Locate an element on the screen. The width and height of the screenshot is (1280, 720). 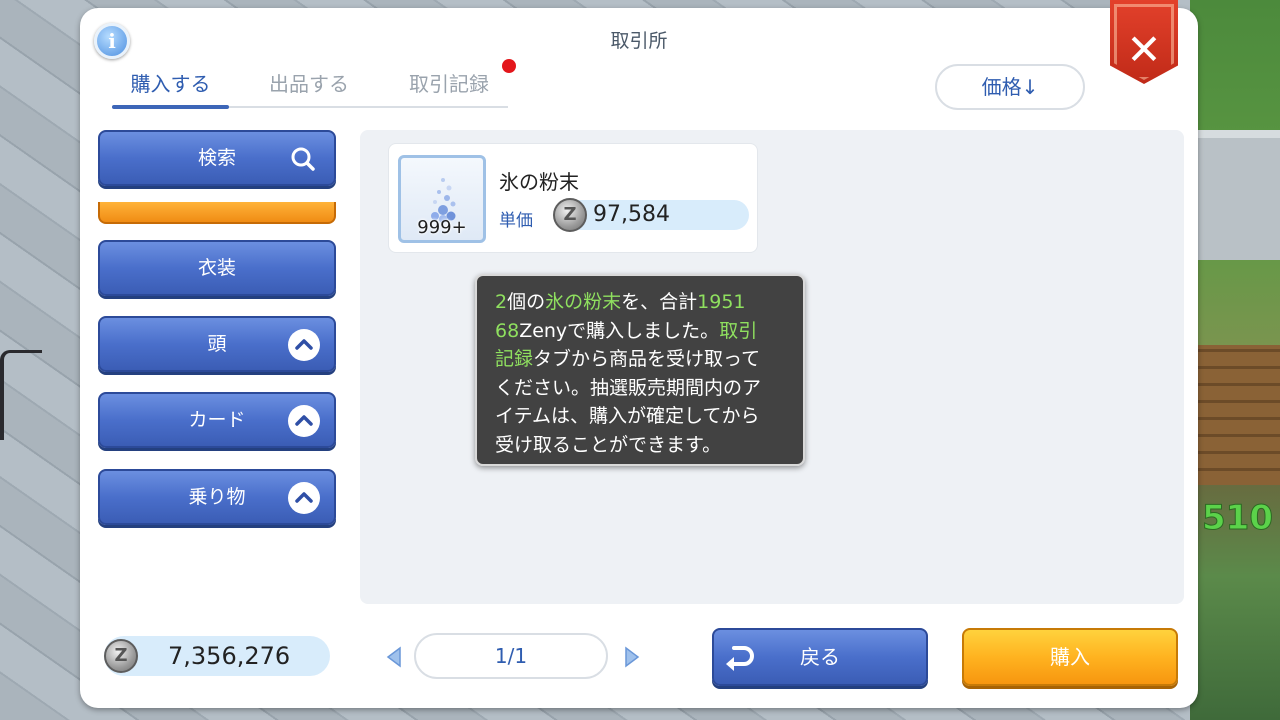
category-costume: 衣装 is located at coordinates (217, 268).